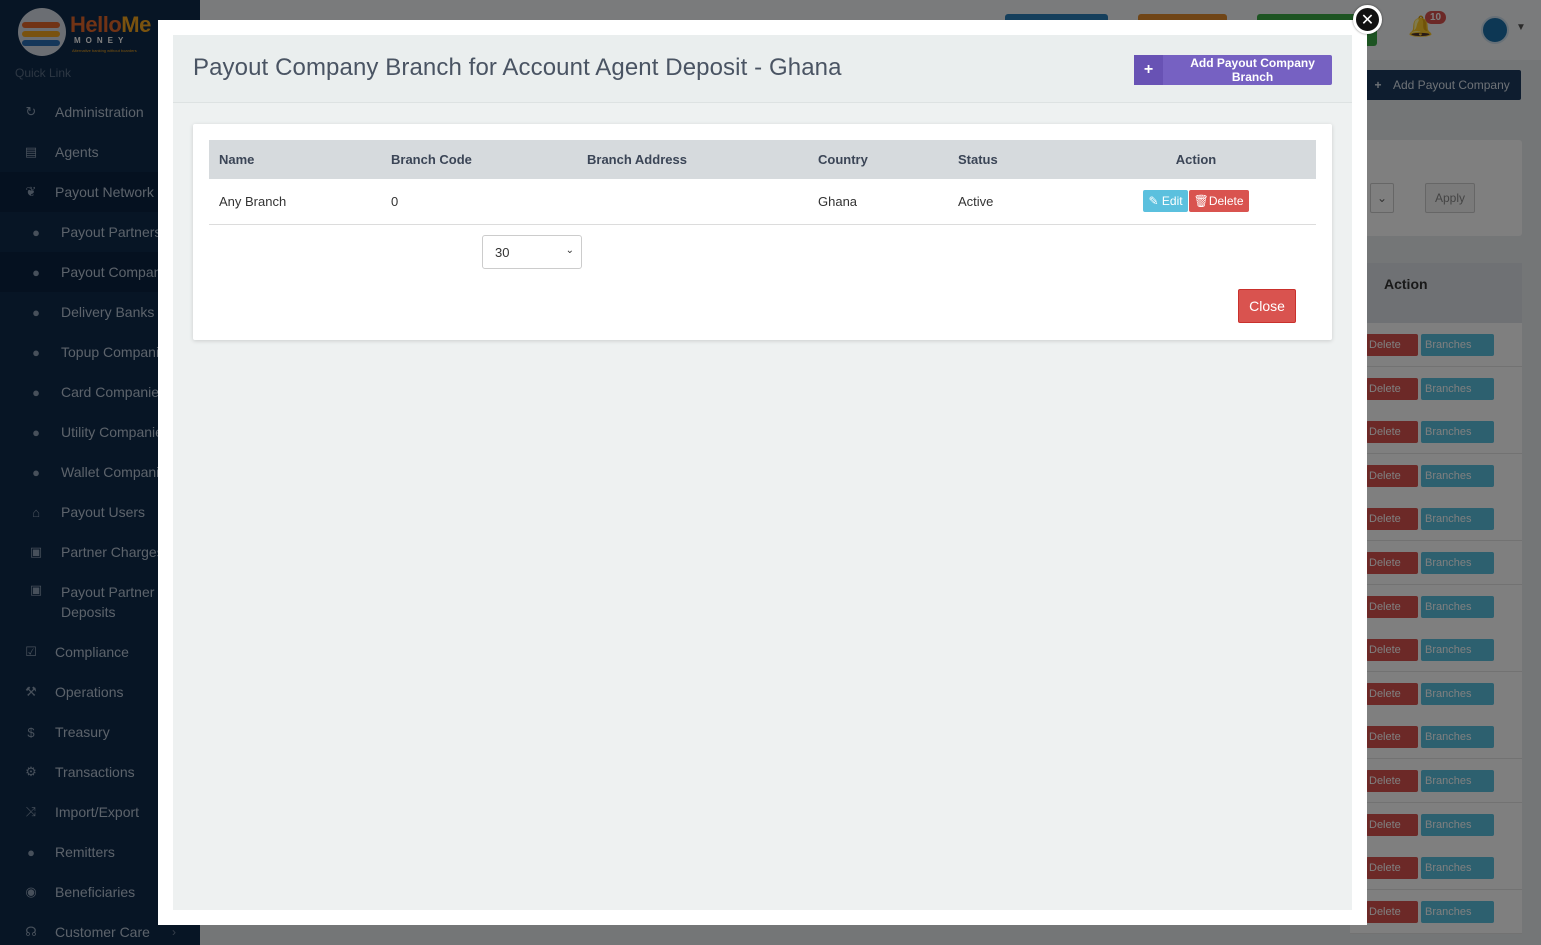 This screenshot has width=1541, height=945. I want to click on page-size-value: 30, so click(502, 252).